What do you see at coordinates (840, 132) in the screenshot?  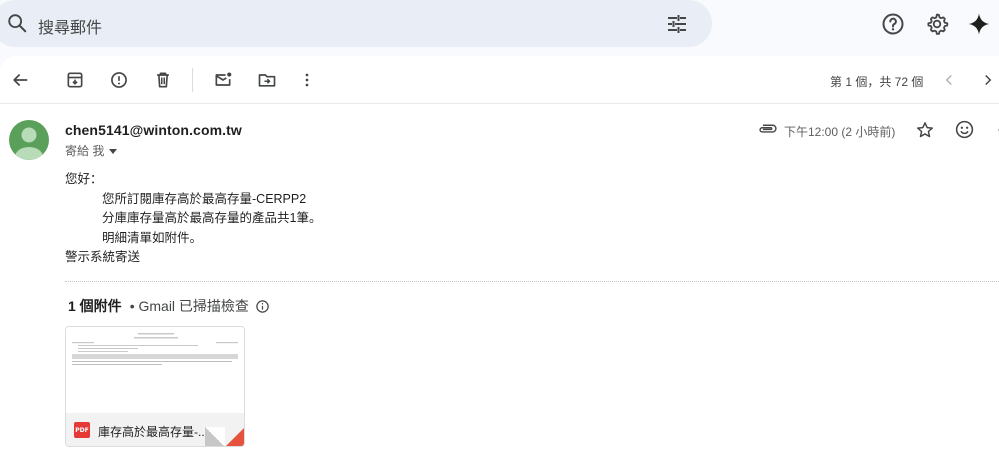 I see `message-time: 下午12:00 (2 小時前)` at bounding box center [840, 132].